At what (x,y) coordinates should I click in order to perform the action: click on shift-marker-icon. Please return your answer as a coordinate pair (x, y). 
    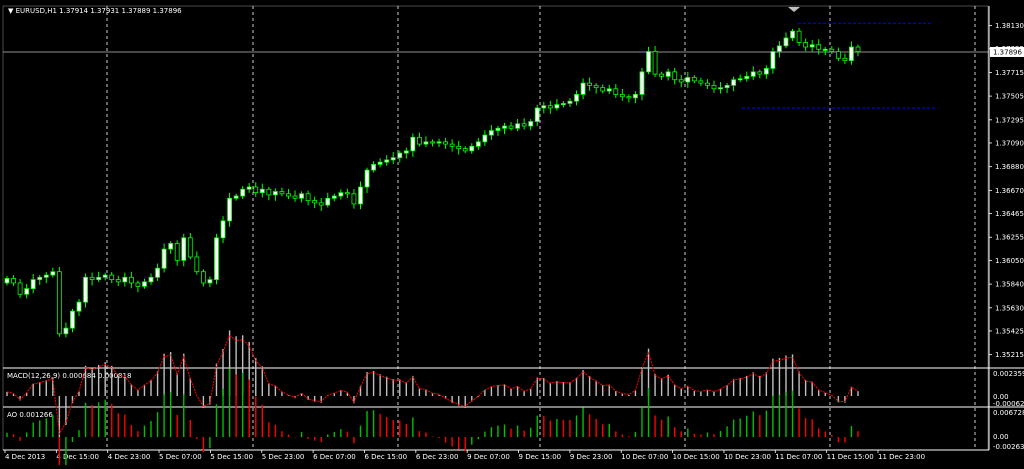
    Looking at the image, I should click on (794, 9).